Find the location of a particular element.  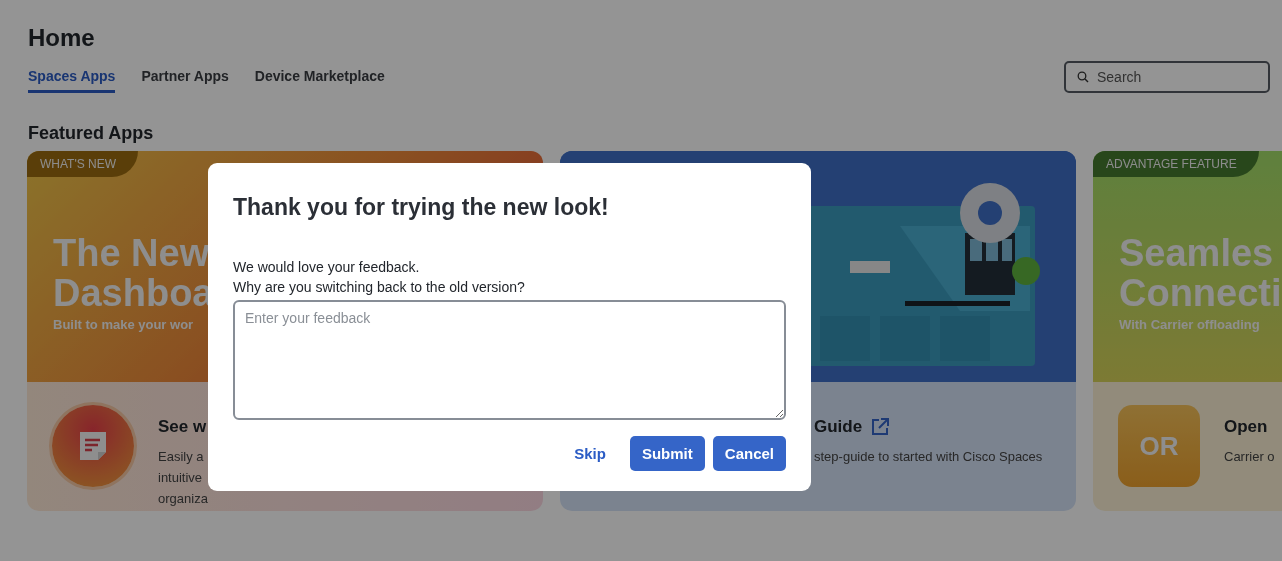

card-headline: Seamles is located at coordinates (1196, 253).